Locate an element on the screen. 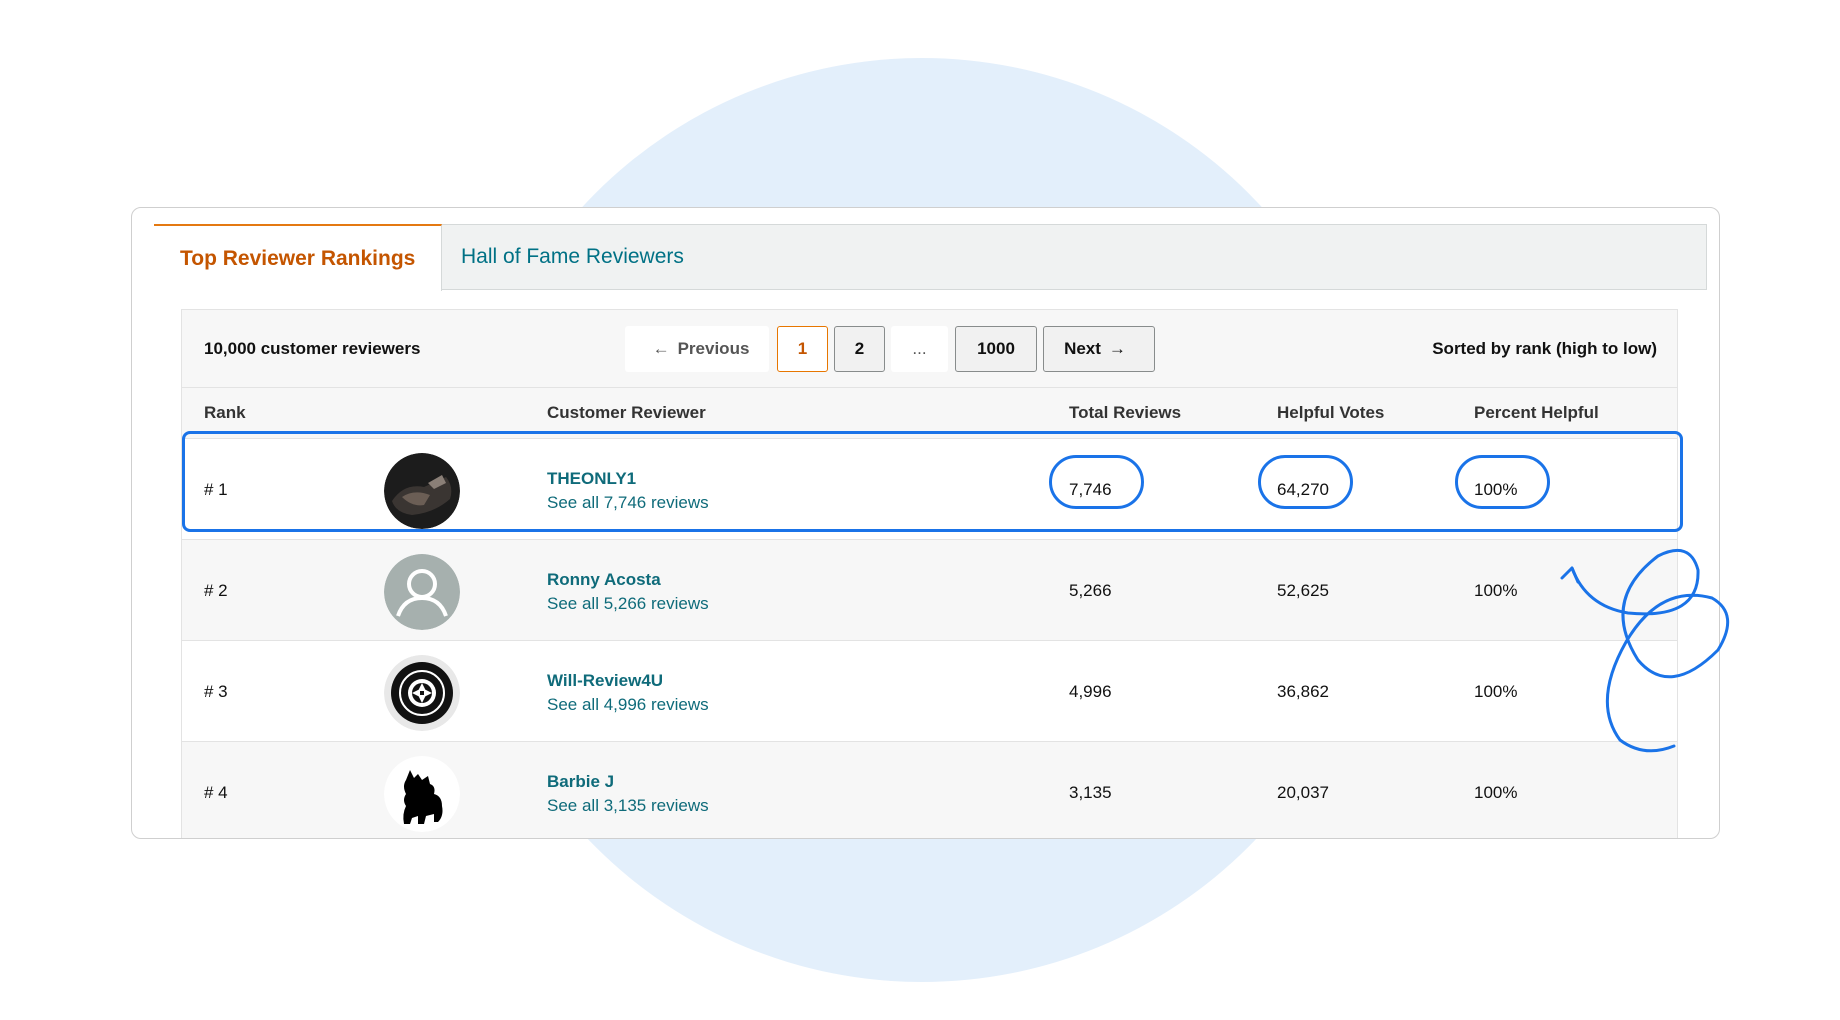 The image size is (1840, 1020). previous-button: ← Previous is located at coordinates (697, 349).